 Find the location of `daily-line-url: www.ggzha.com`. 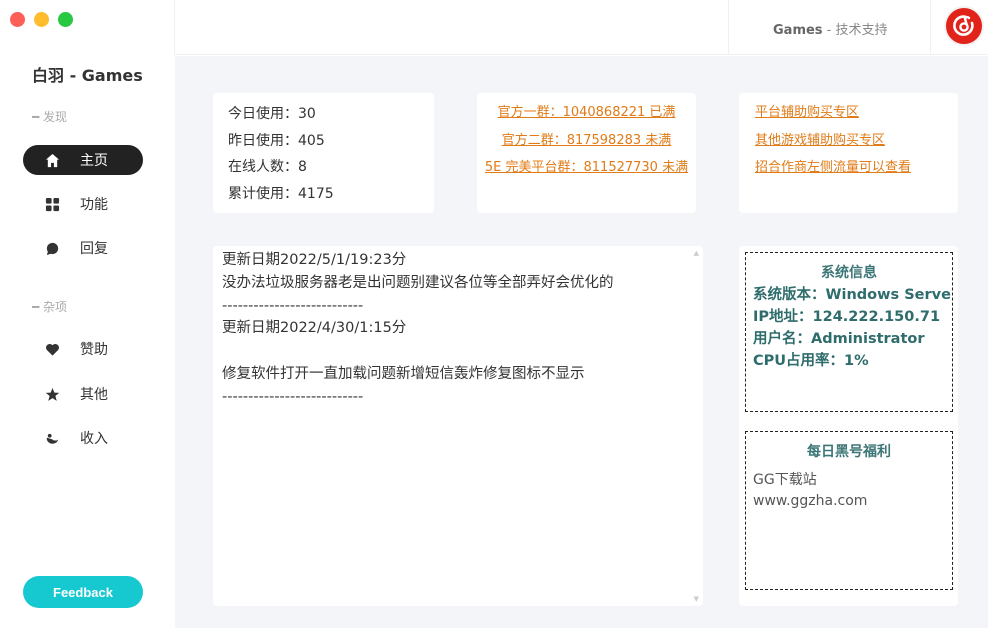

daily-line-url: www.ggzha.com is located at coordinates (810, 500).